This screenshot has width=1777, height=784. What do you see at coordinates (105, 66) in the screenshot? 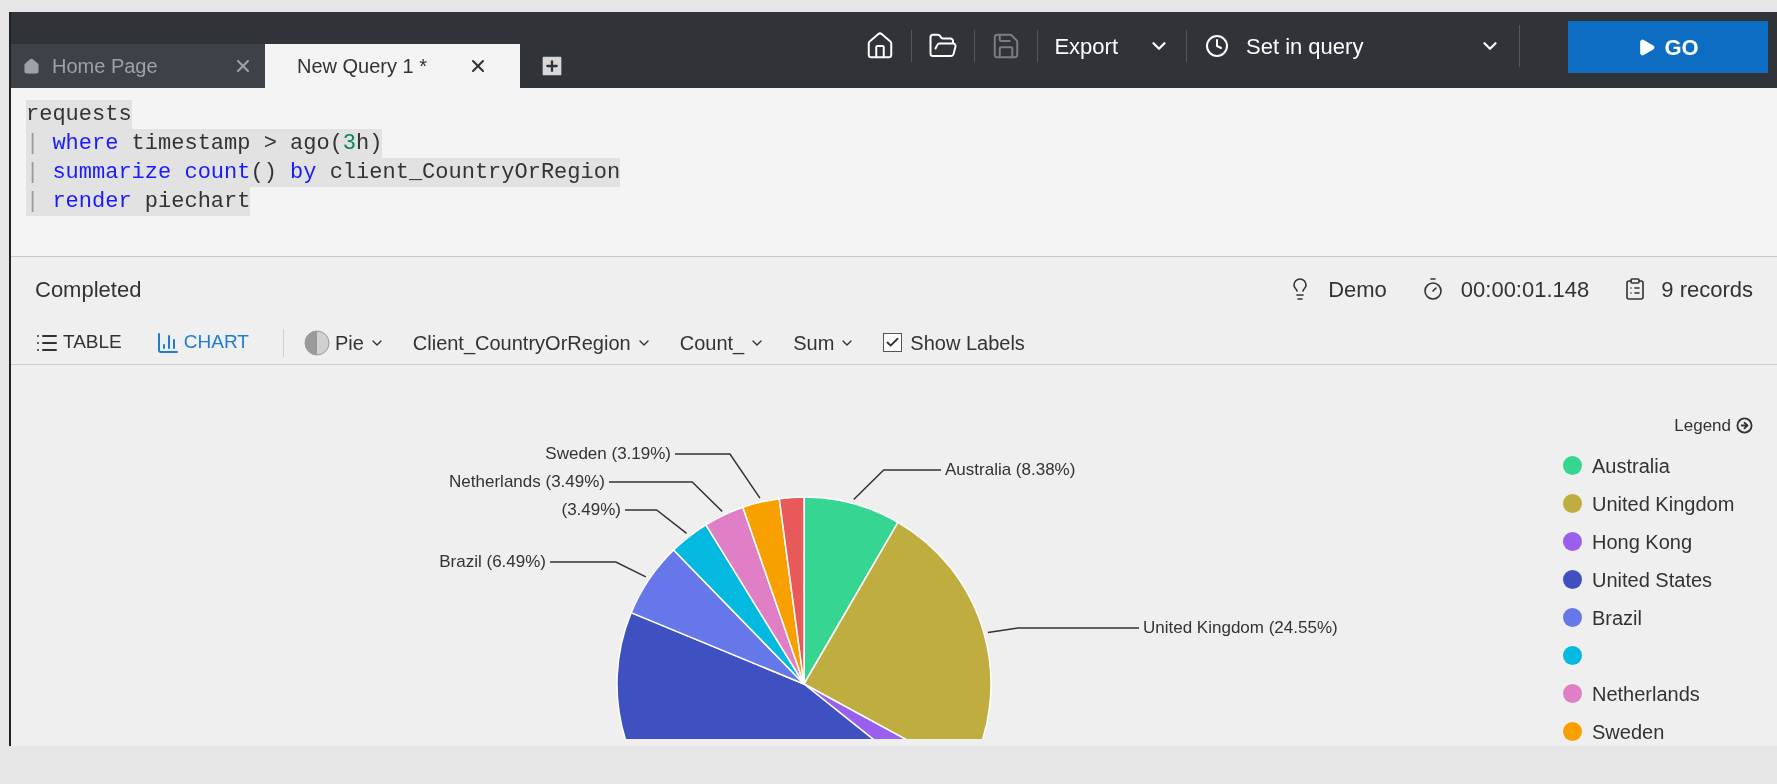
I see `tab-label: Home Page` at bounding box center [105, 66].